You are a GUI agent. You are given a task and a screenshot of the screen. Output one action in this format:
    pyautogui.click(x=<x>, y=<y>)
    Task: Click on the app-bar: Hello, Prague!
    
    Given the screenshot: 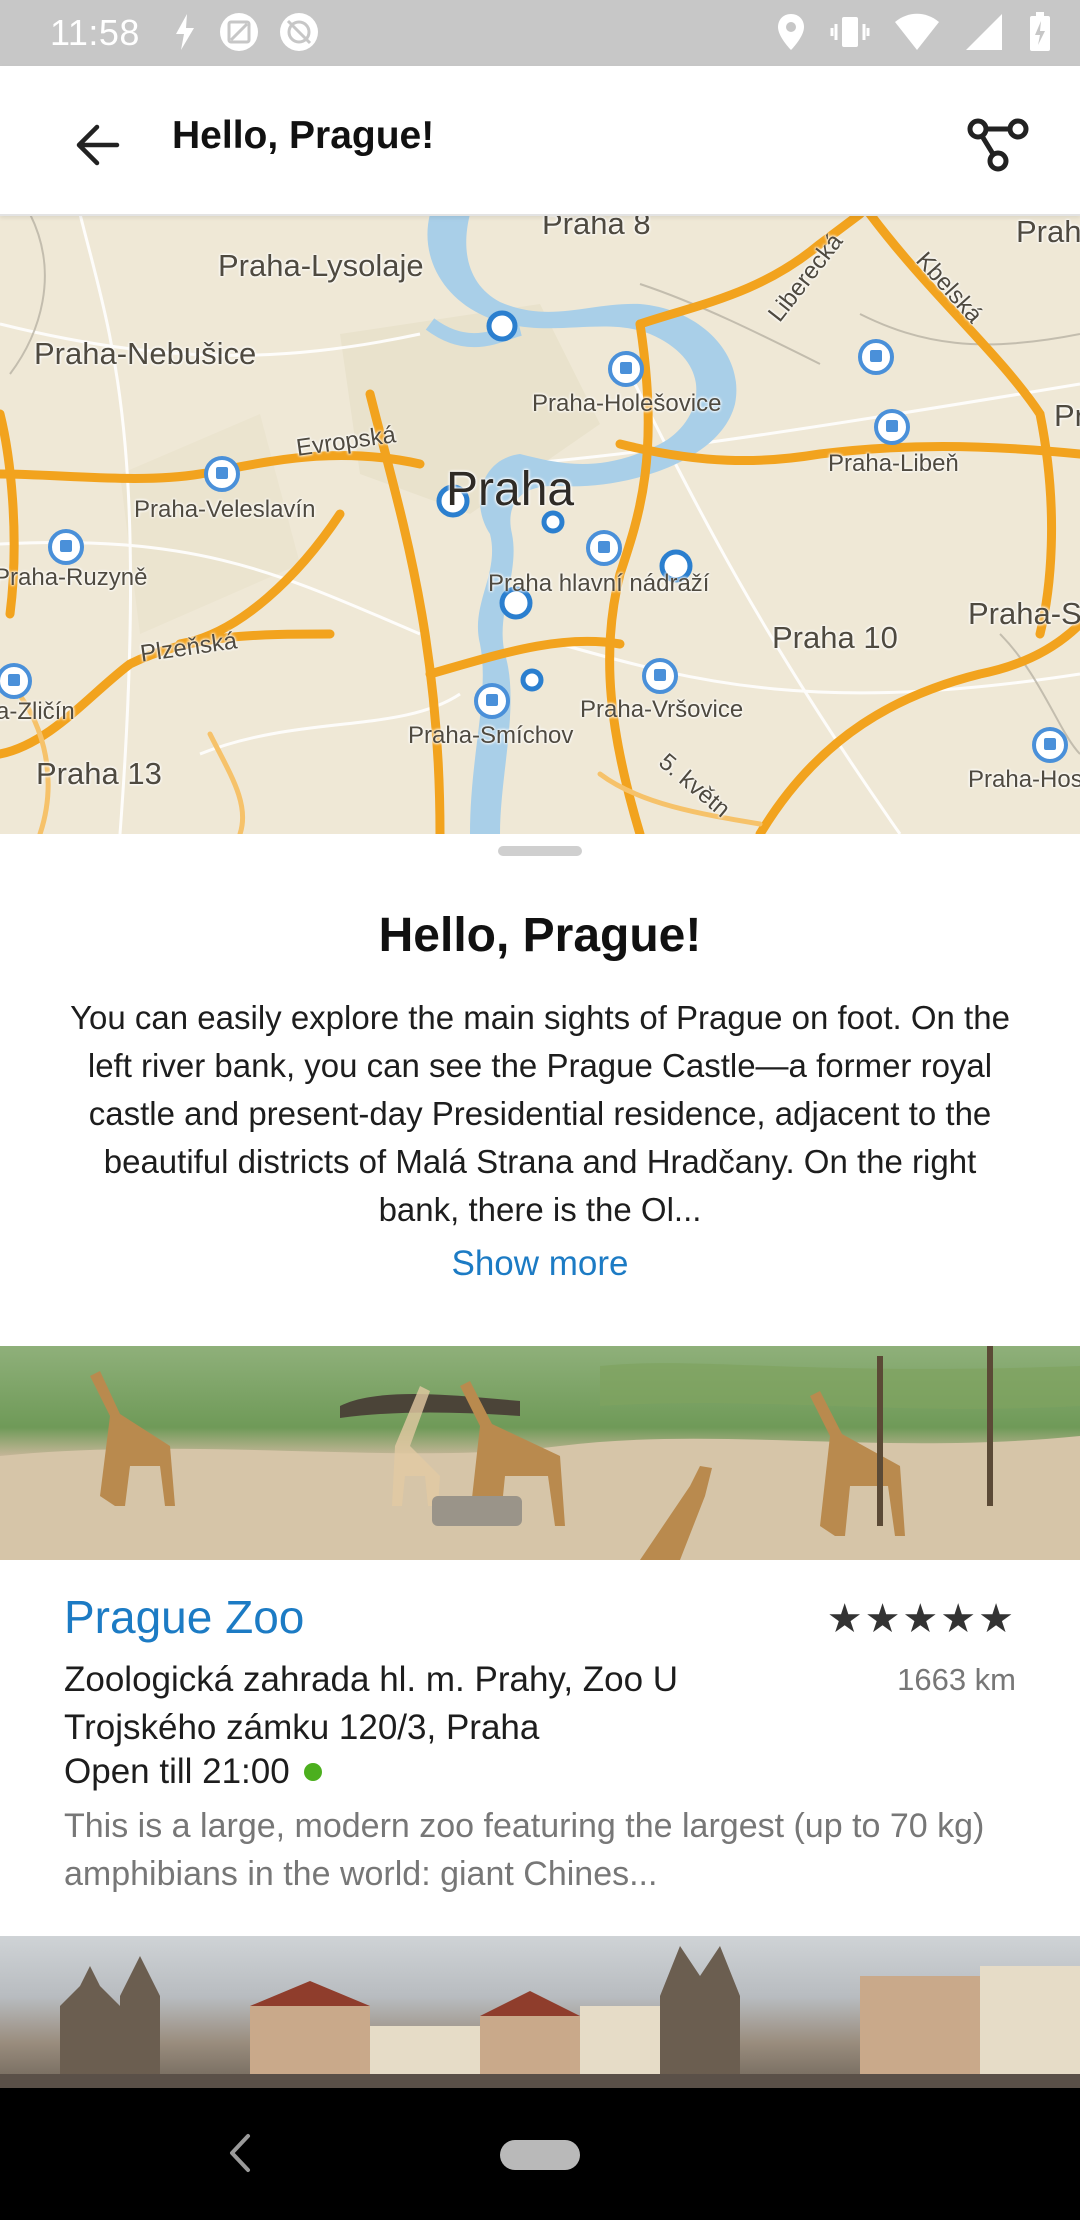 What is the action you would take?
    pyautogui.click(x=540, y=141)
    